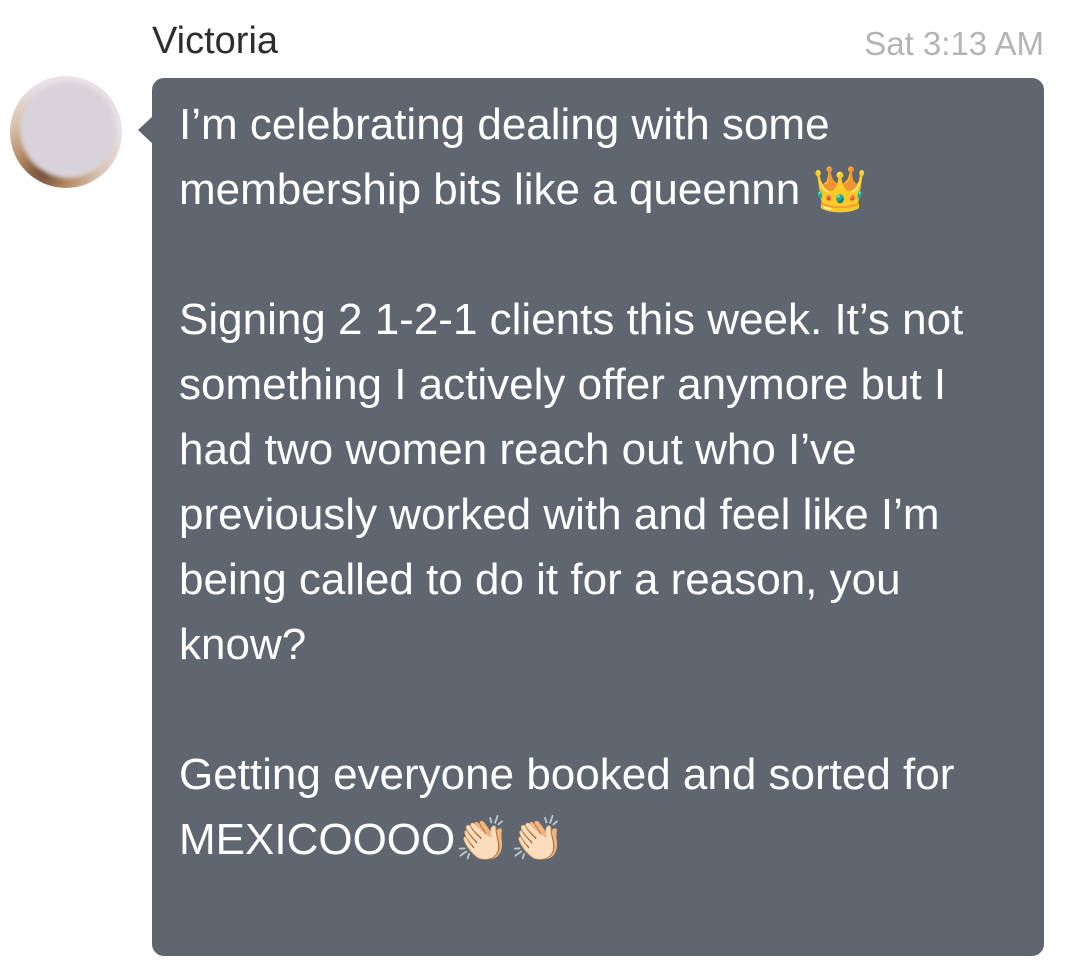 Image resolution: width=1072 pixels, height=975 pixels. Describe the element at coordinates (215, 41) in the screenshot. I see `sender-name: Victoria` at that location.